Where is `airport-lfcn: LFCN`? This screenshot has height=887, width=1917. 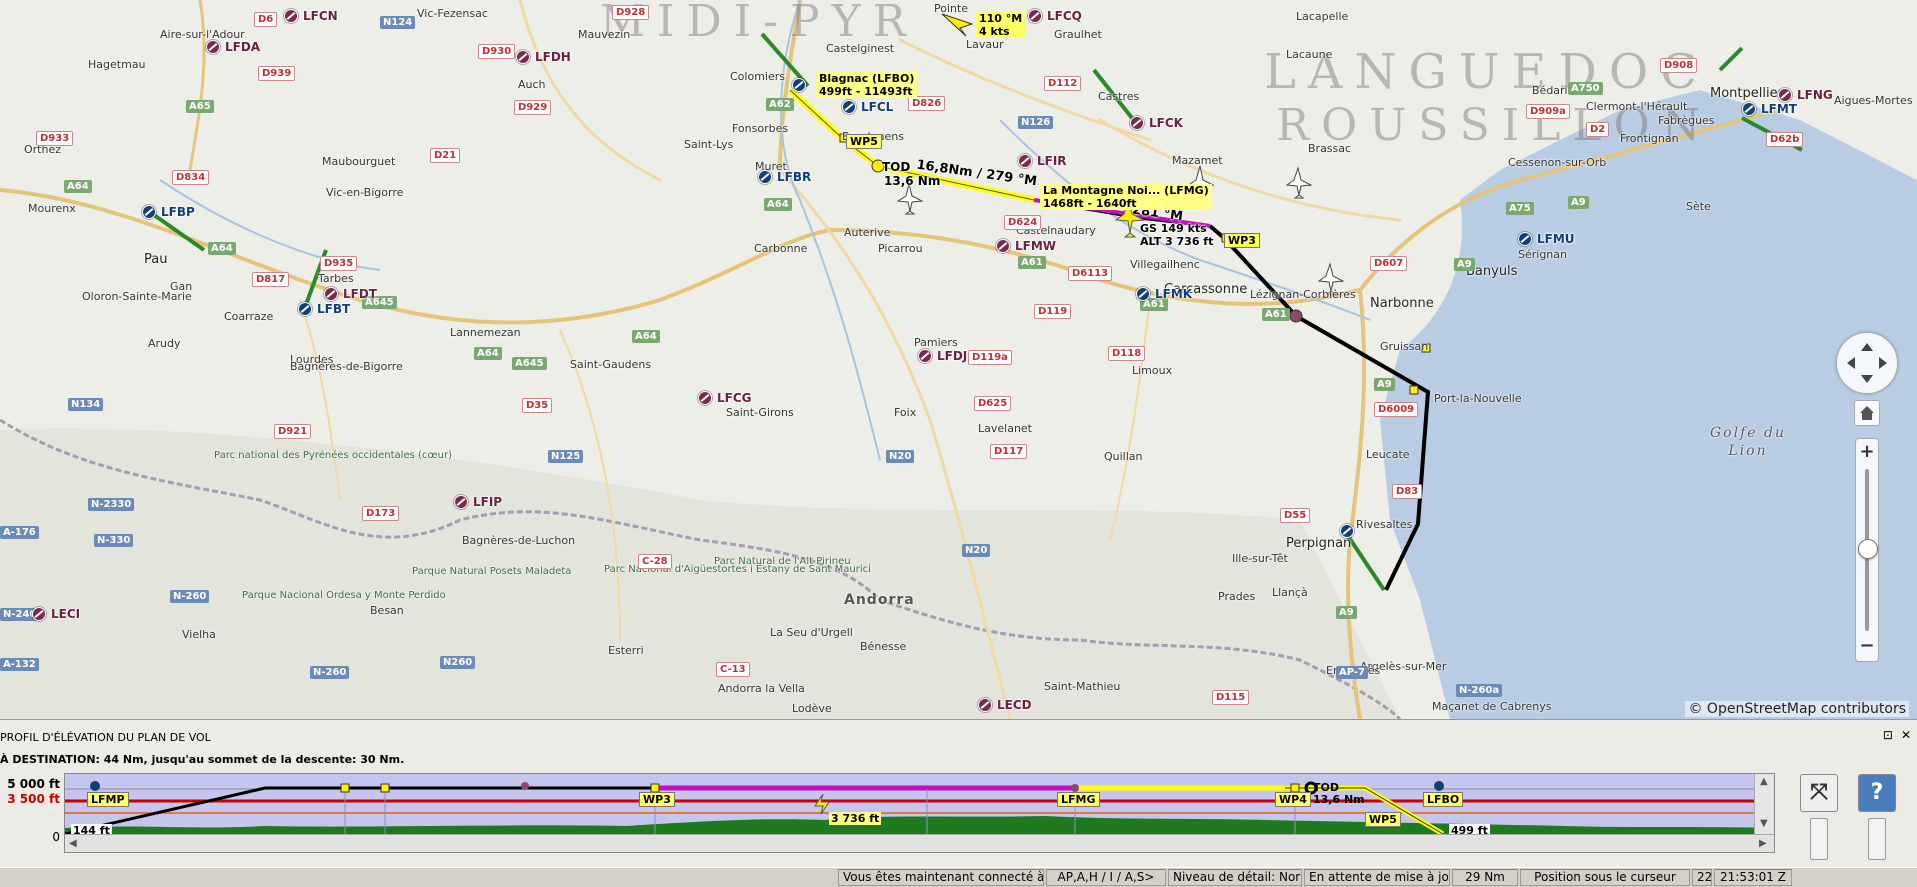 airport-lfcn: LFCN is located at coordinates (311, 16).